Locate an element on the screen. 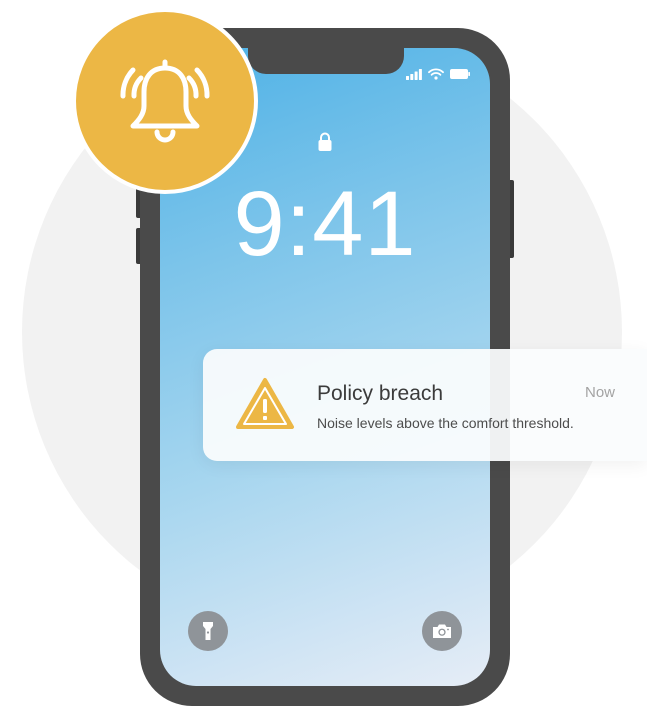 The width and height of the screenshot is (647, 706). wifi-icon is located at coordinates (436, 74).